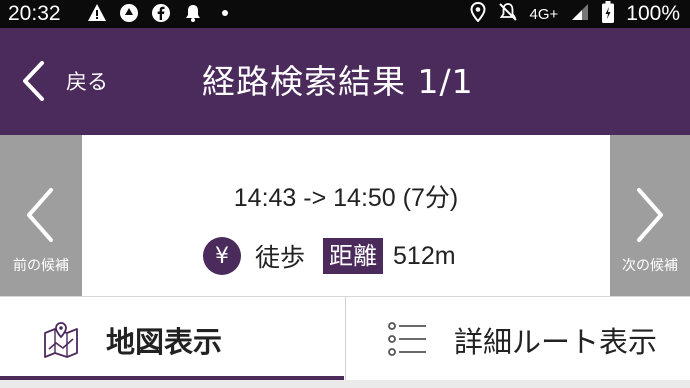 The image size is (690, 388). Describe the element at coordinates (87, 82) in the screenshot. I see `back-label: 戻る` at that location.